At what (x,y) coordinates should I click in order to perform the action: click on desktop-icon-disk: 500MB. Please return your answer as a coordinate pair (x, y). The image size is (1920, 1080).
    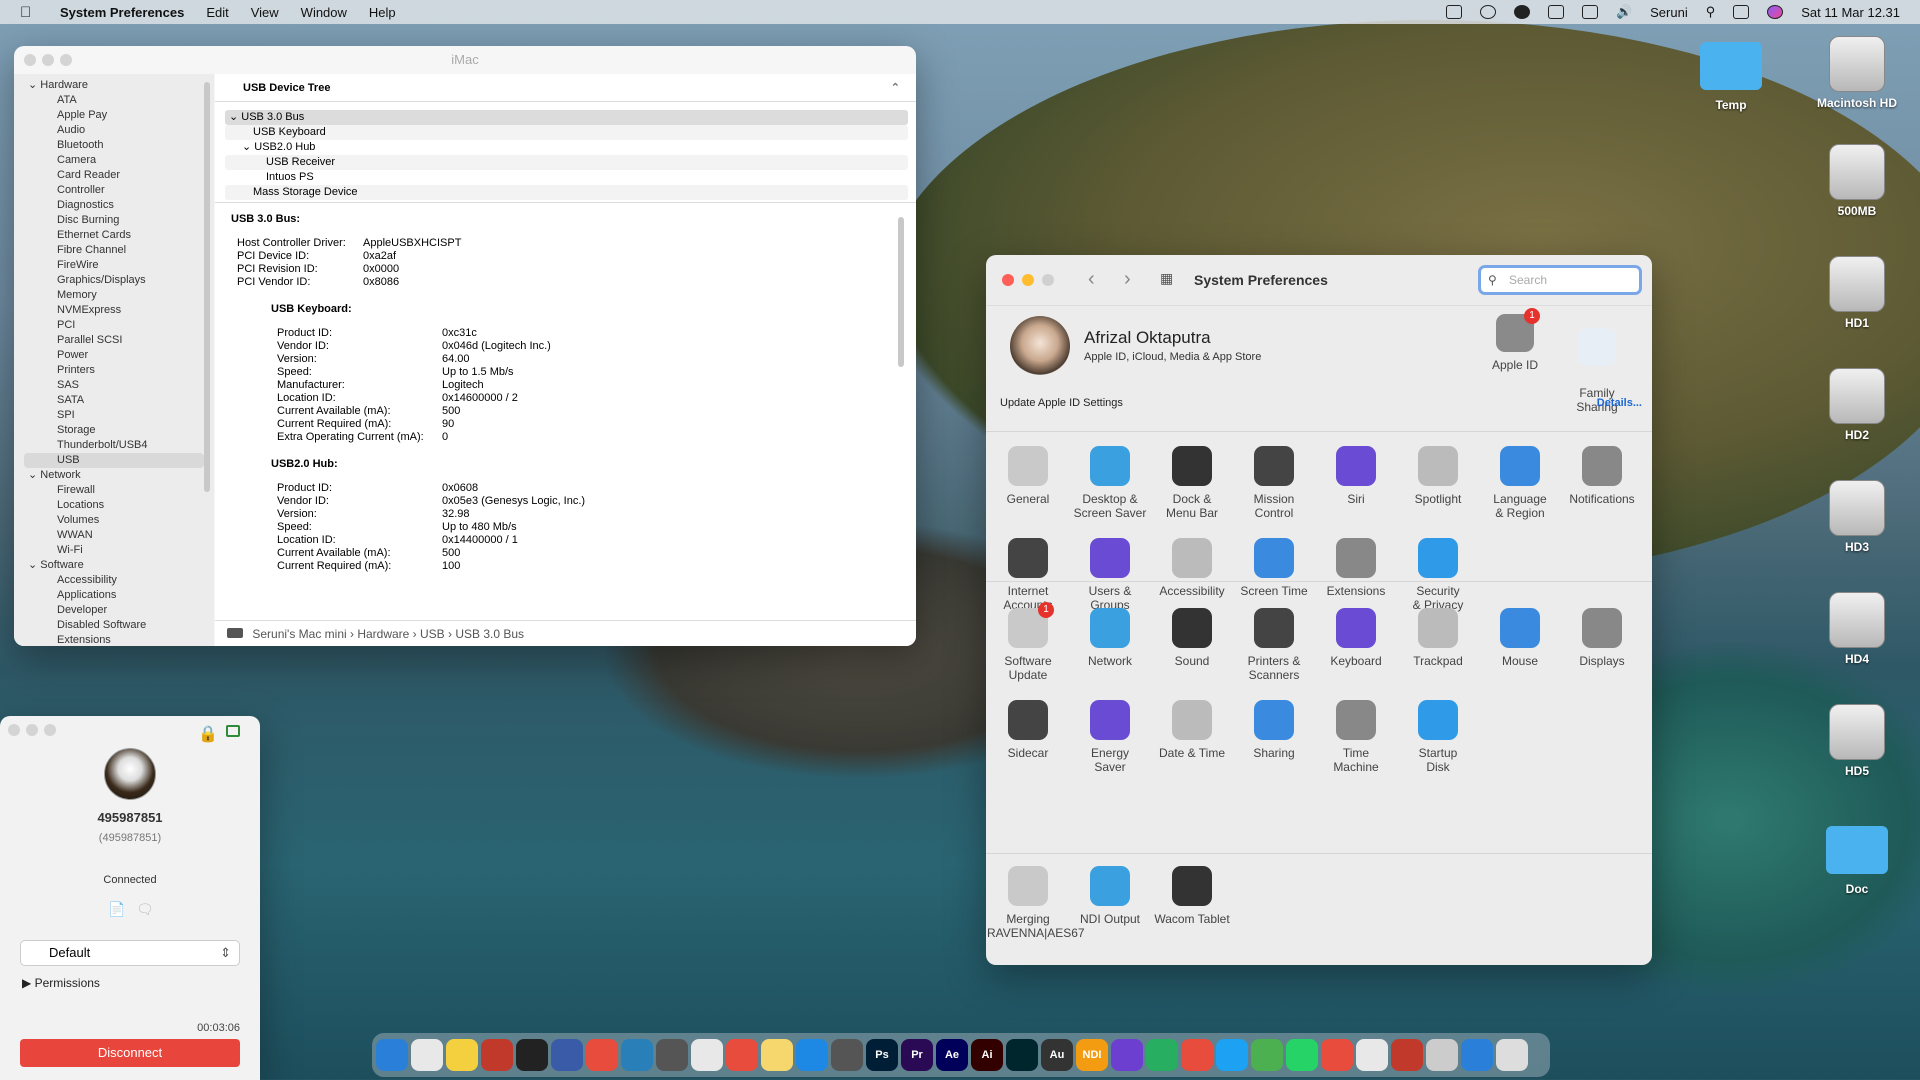
    Looking at the image, I should click on (1857, 181).